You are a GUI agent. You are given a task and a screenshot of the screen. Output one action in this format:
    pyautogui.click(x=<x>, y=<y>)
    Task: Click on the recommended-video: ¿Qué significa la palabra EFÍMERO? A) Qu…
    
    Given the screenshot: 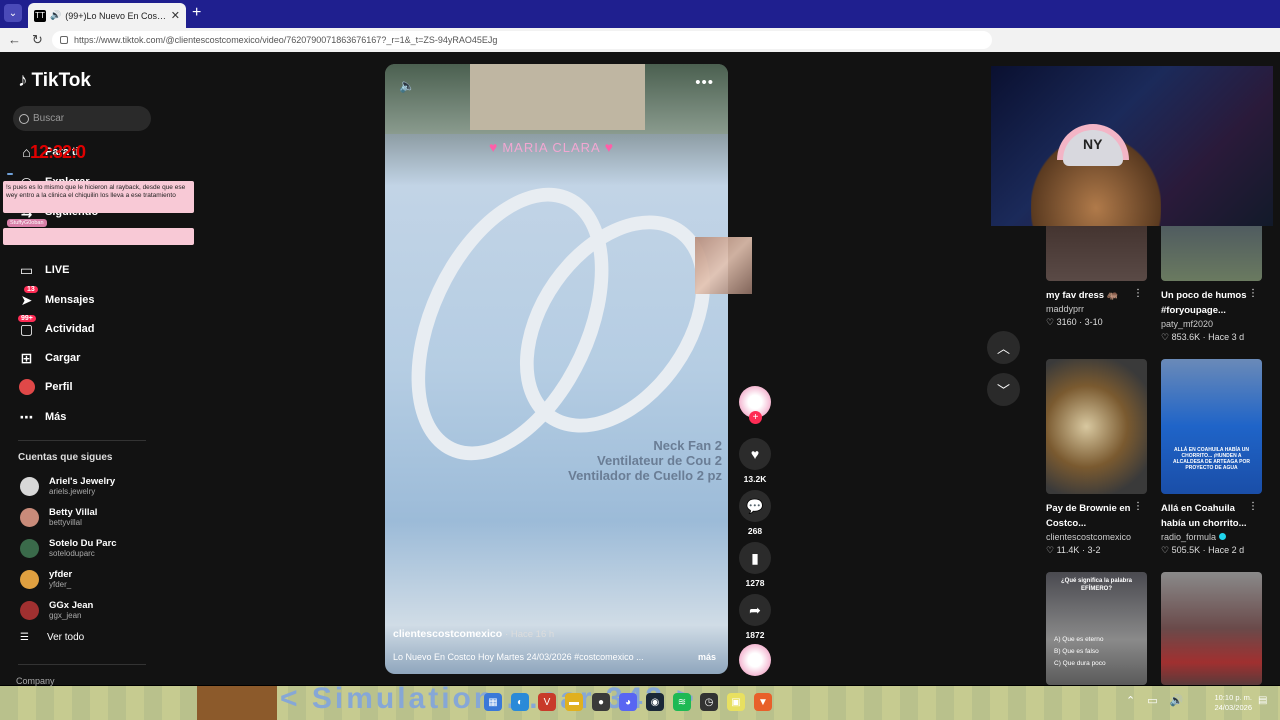 What is the action you would take?
    pyautogui.click(x=1096, y=628)
    